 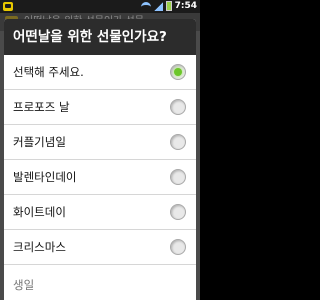 I want to click on option-label: 발렌타인데이, so click(x=45, y=177).